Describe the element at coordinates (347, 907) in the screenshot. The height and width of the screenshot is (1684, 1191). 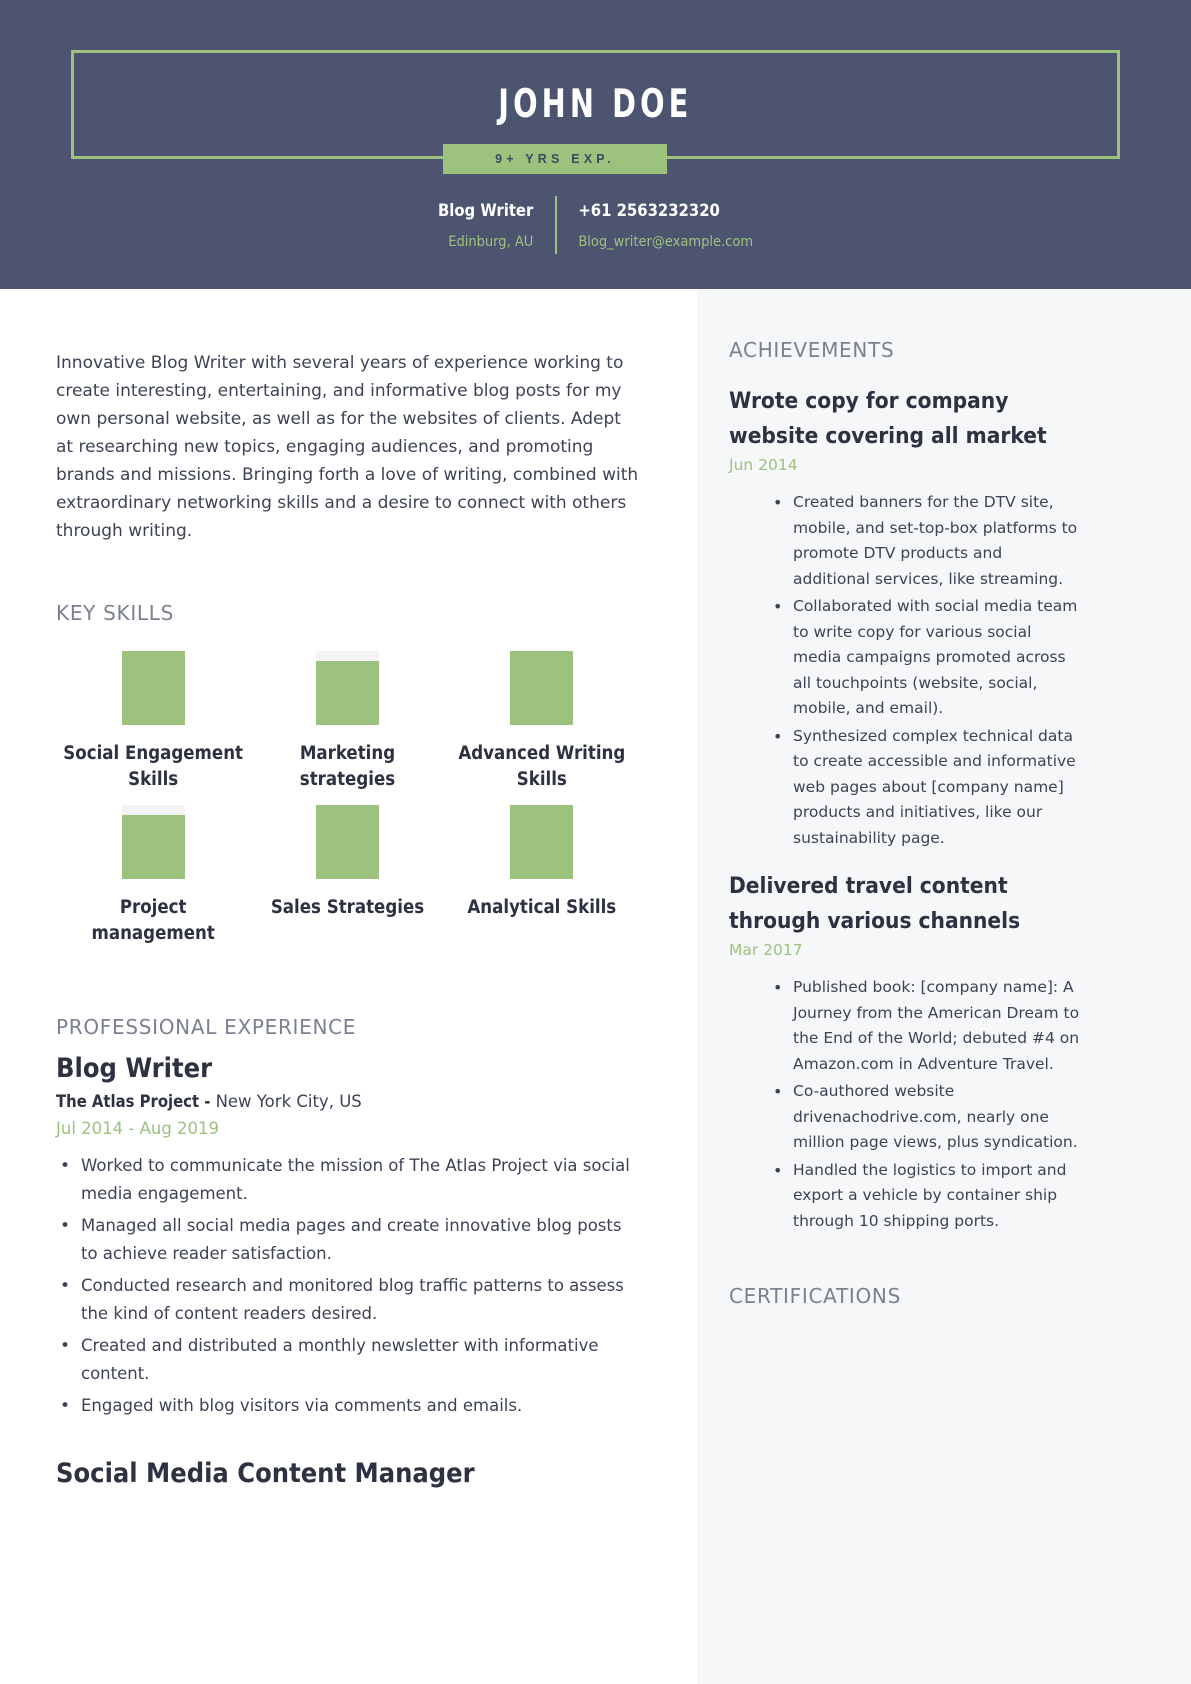
I see `skill-label: Sales Strategies` at that location.